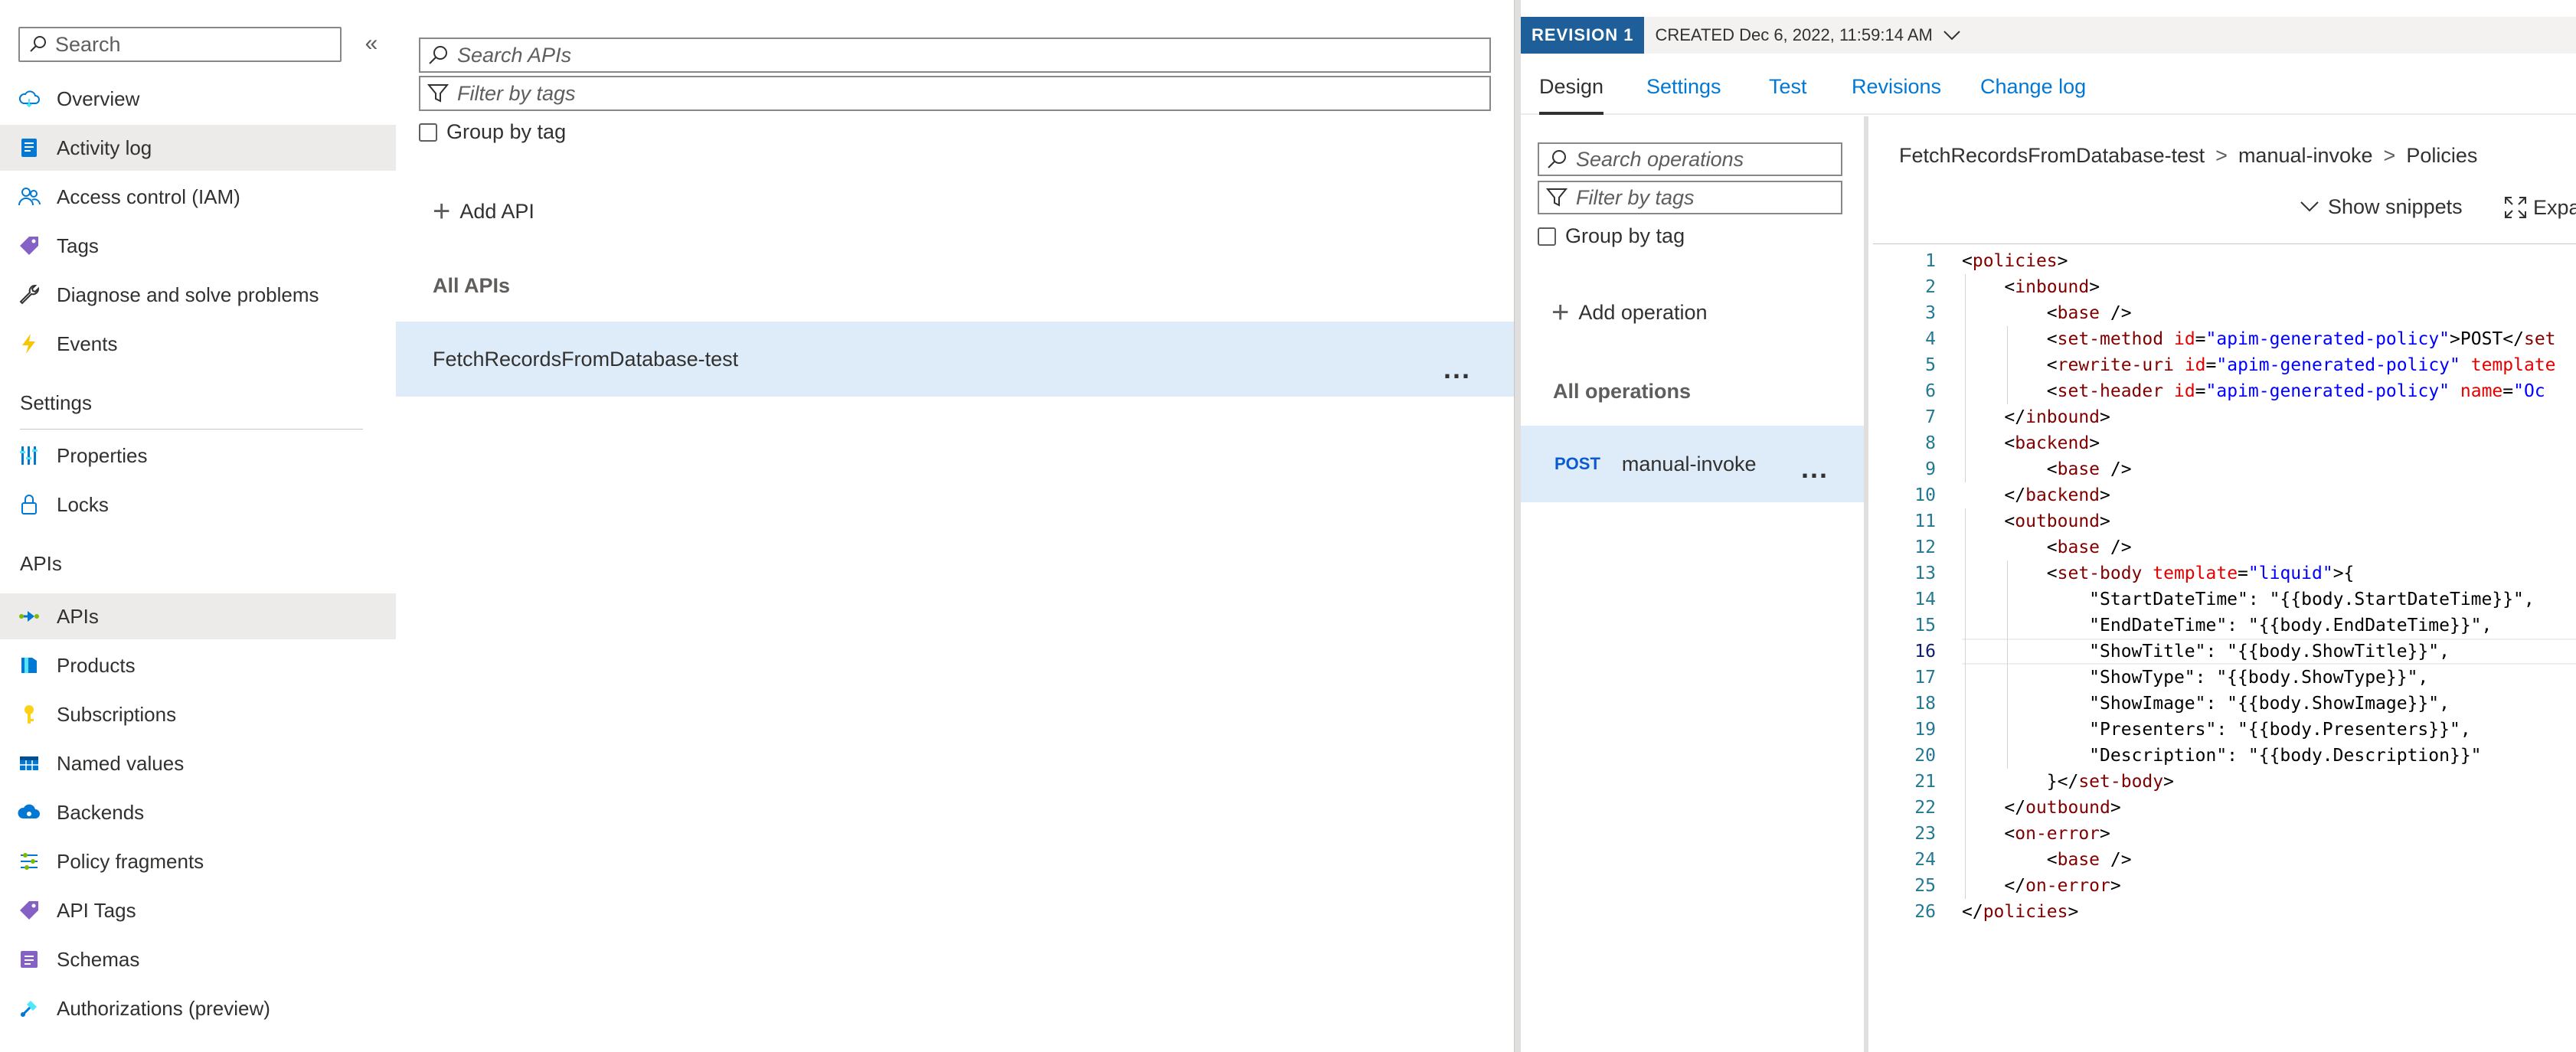  Describe the element at coordinates (180, 44) in the screenshot. I see `menu-search-input: Search` at that location.